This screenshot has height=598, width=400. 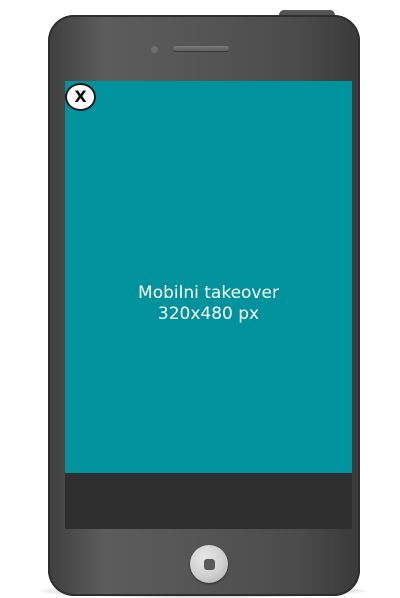 What do you see at coordinates (154, 49) in the screenshot?
I see `camera-dot-icon` at bounding box center [154, 49].